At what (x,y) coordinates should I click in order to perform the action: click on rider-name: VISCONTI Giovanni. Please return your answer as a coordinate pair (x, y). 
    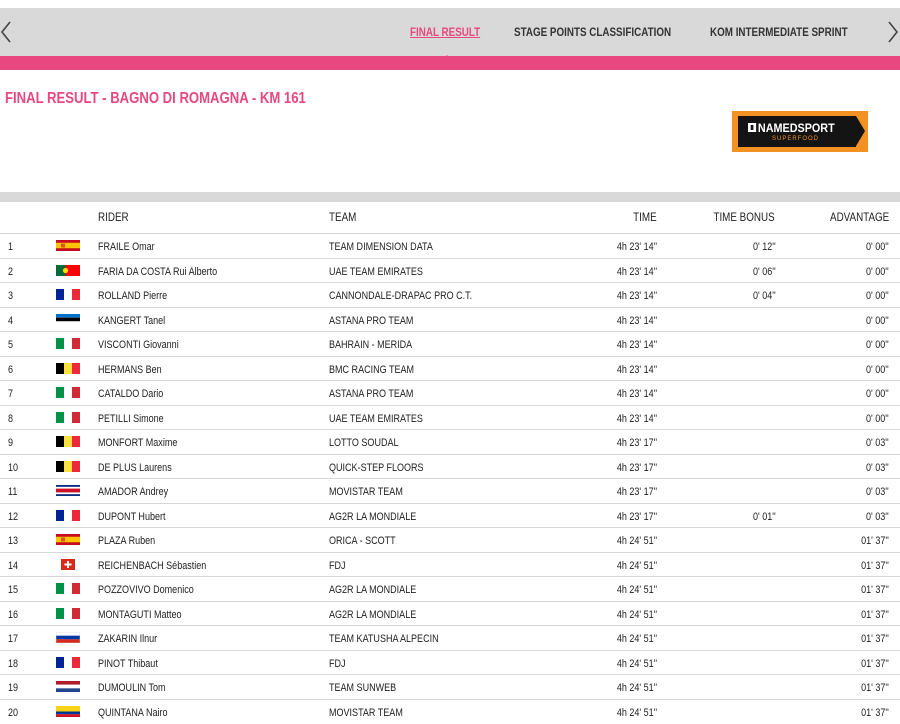
    Looking at the image, I should click on (138, 345).